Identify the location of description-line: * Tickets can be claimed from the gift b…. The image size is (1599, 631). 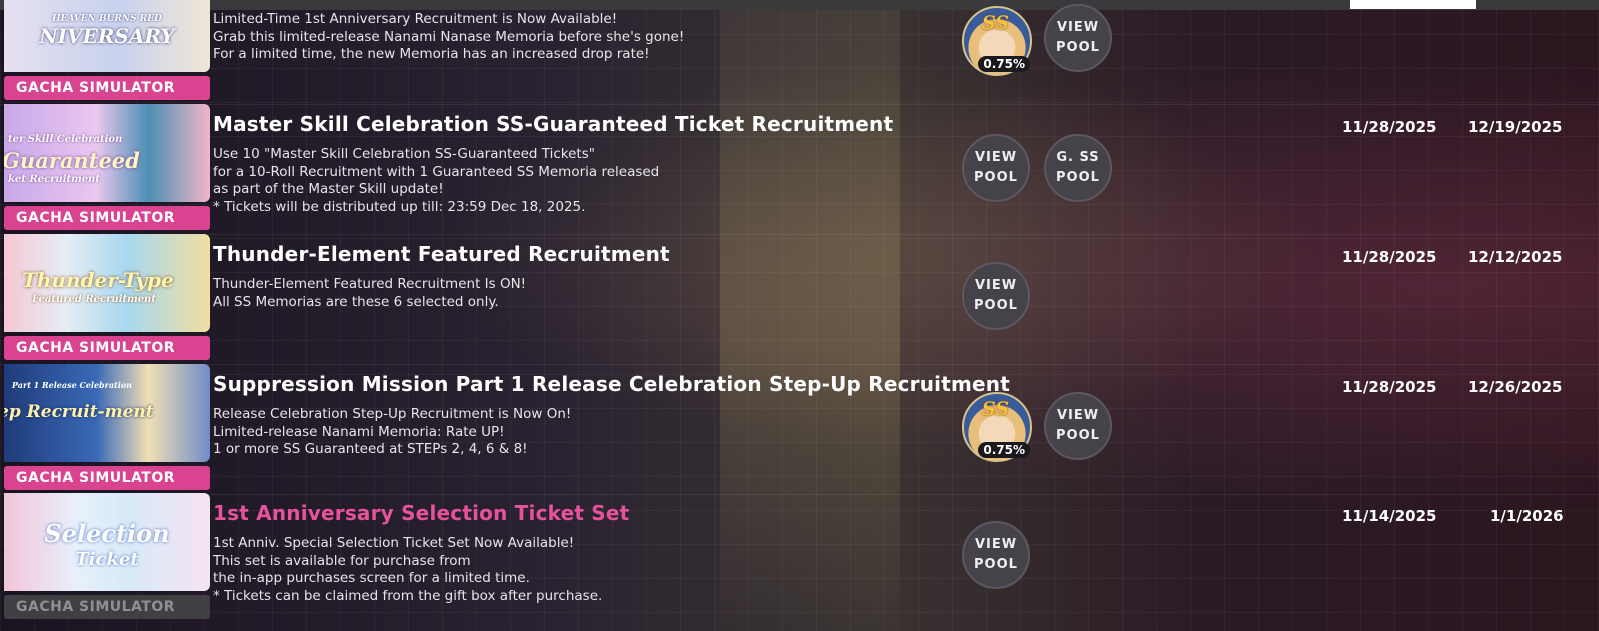
(408, 595).